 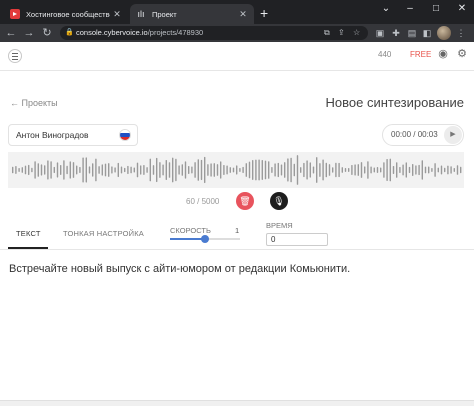 I want to click on tab-title: Проект, so click(x=164, y=14).